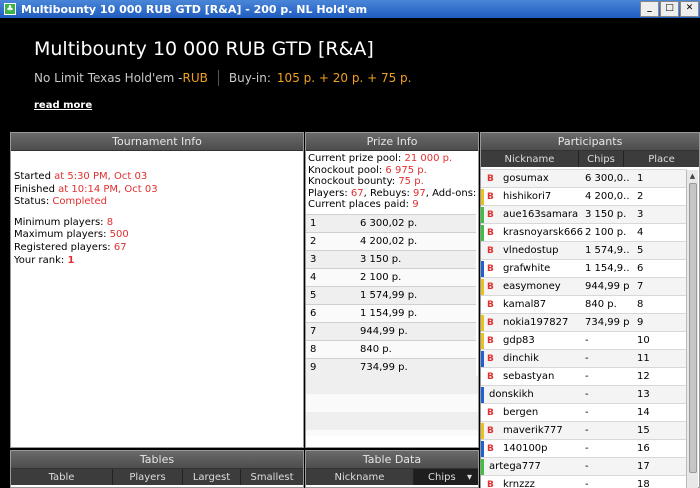 This screenshot has width=700, height=488. I want to click on participant-nickname: maverik777, so click(533, 430).